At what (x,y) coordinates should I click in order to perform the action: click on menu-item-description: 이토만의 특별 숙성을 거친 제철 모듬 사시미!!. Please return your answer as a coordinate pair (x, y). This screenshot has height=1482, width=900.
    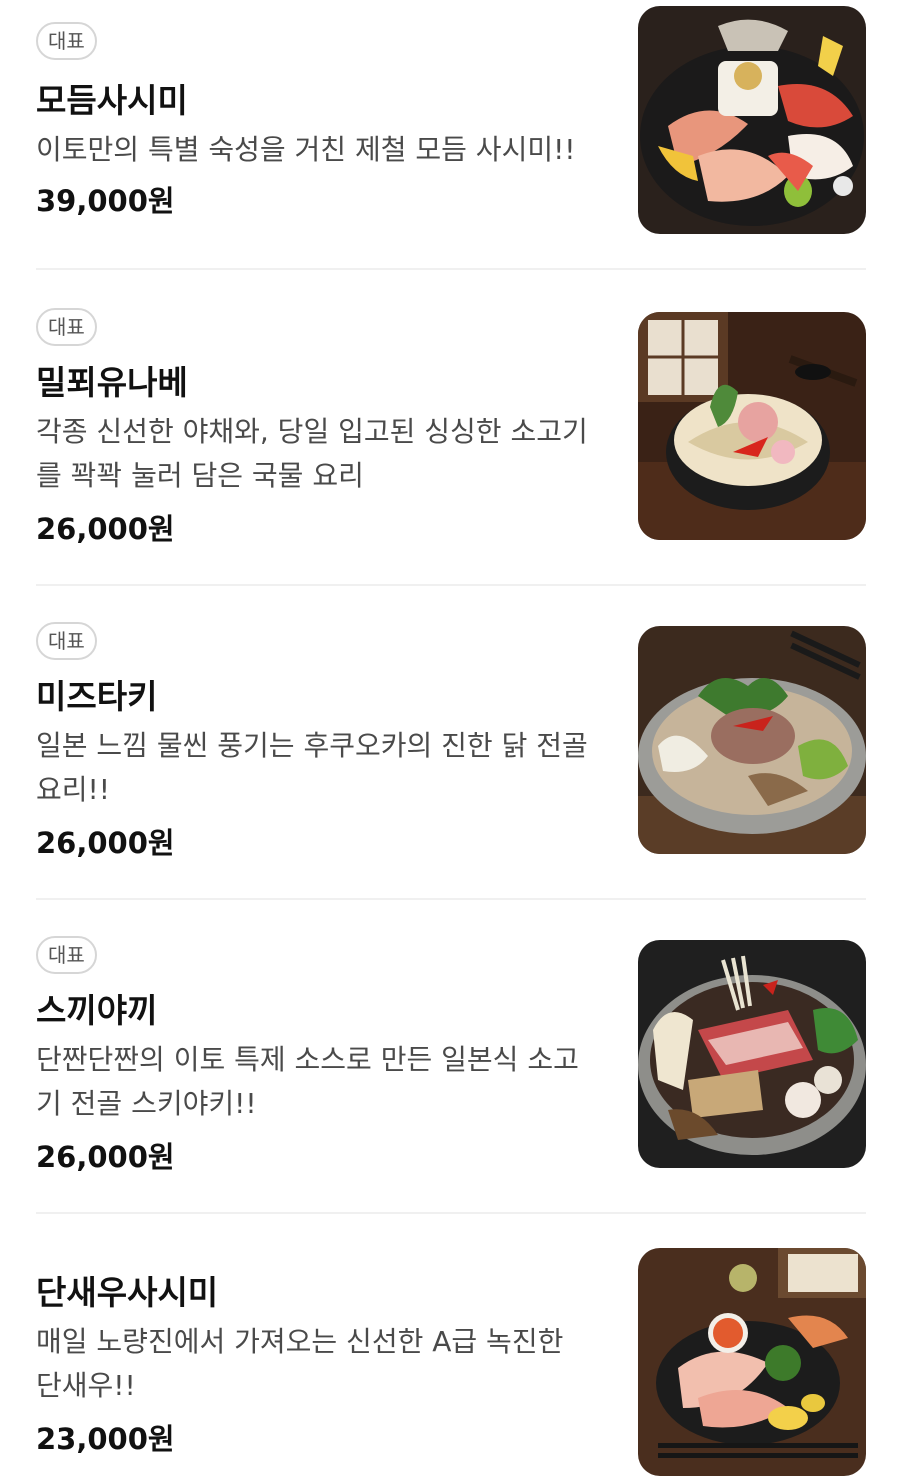
    Looking at the image, I should click on (306, 149).